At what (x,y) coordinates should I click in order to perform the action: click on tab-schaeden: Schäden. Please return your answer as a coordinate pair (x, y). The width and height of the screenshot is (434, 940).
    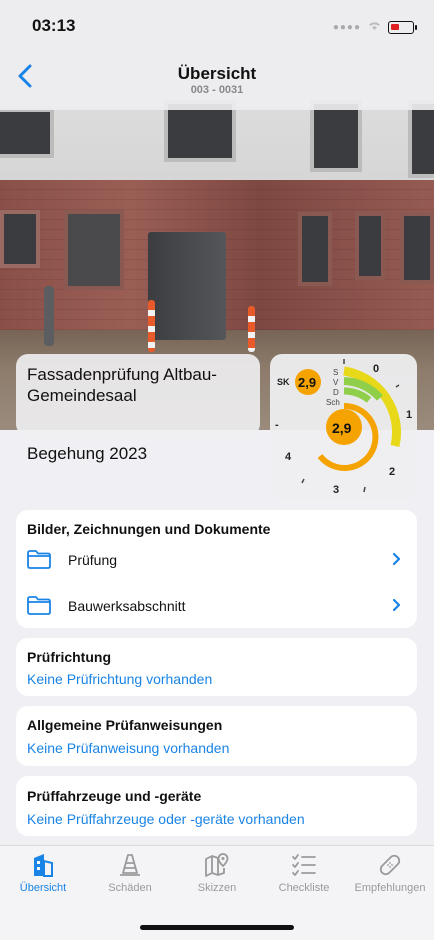
    Looking at the image, I should click on (130, 873).